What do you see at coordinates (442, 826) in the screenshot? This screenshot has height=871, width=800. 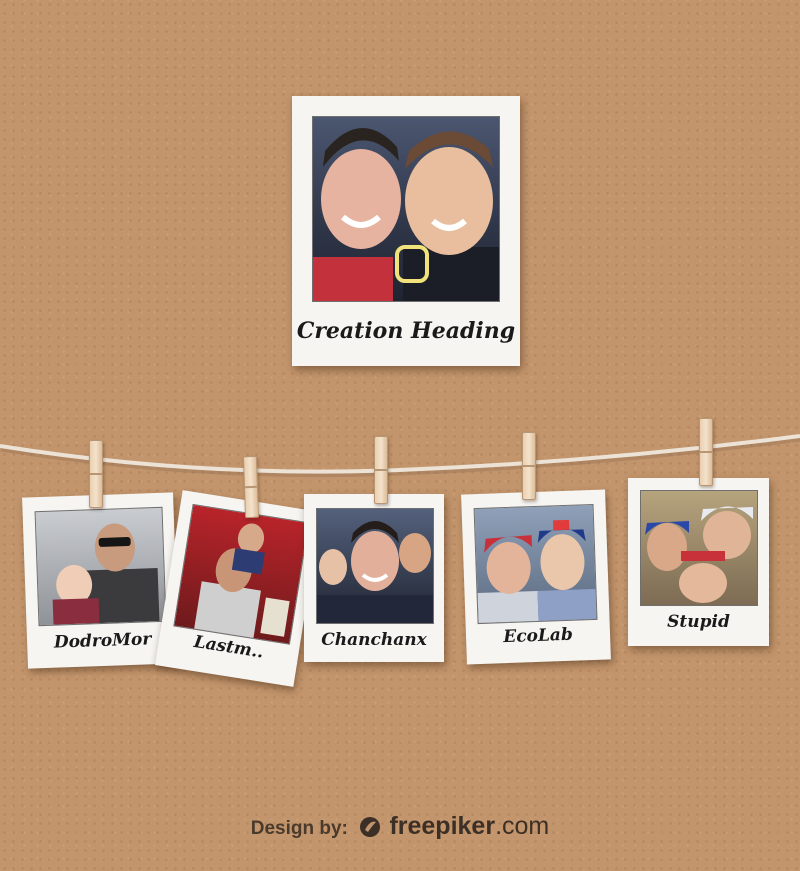 I see `brand-name: freepiker` at bounding box center [442, 826].